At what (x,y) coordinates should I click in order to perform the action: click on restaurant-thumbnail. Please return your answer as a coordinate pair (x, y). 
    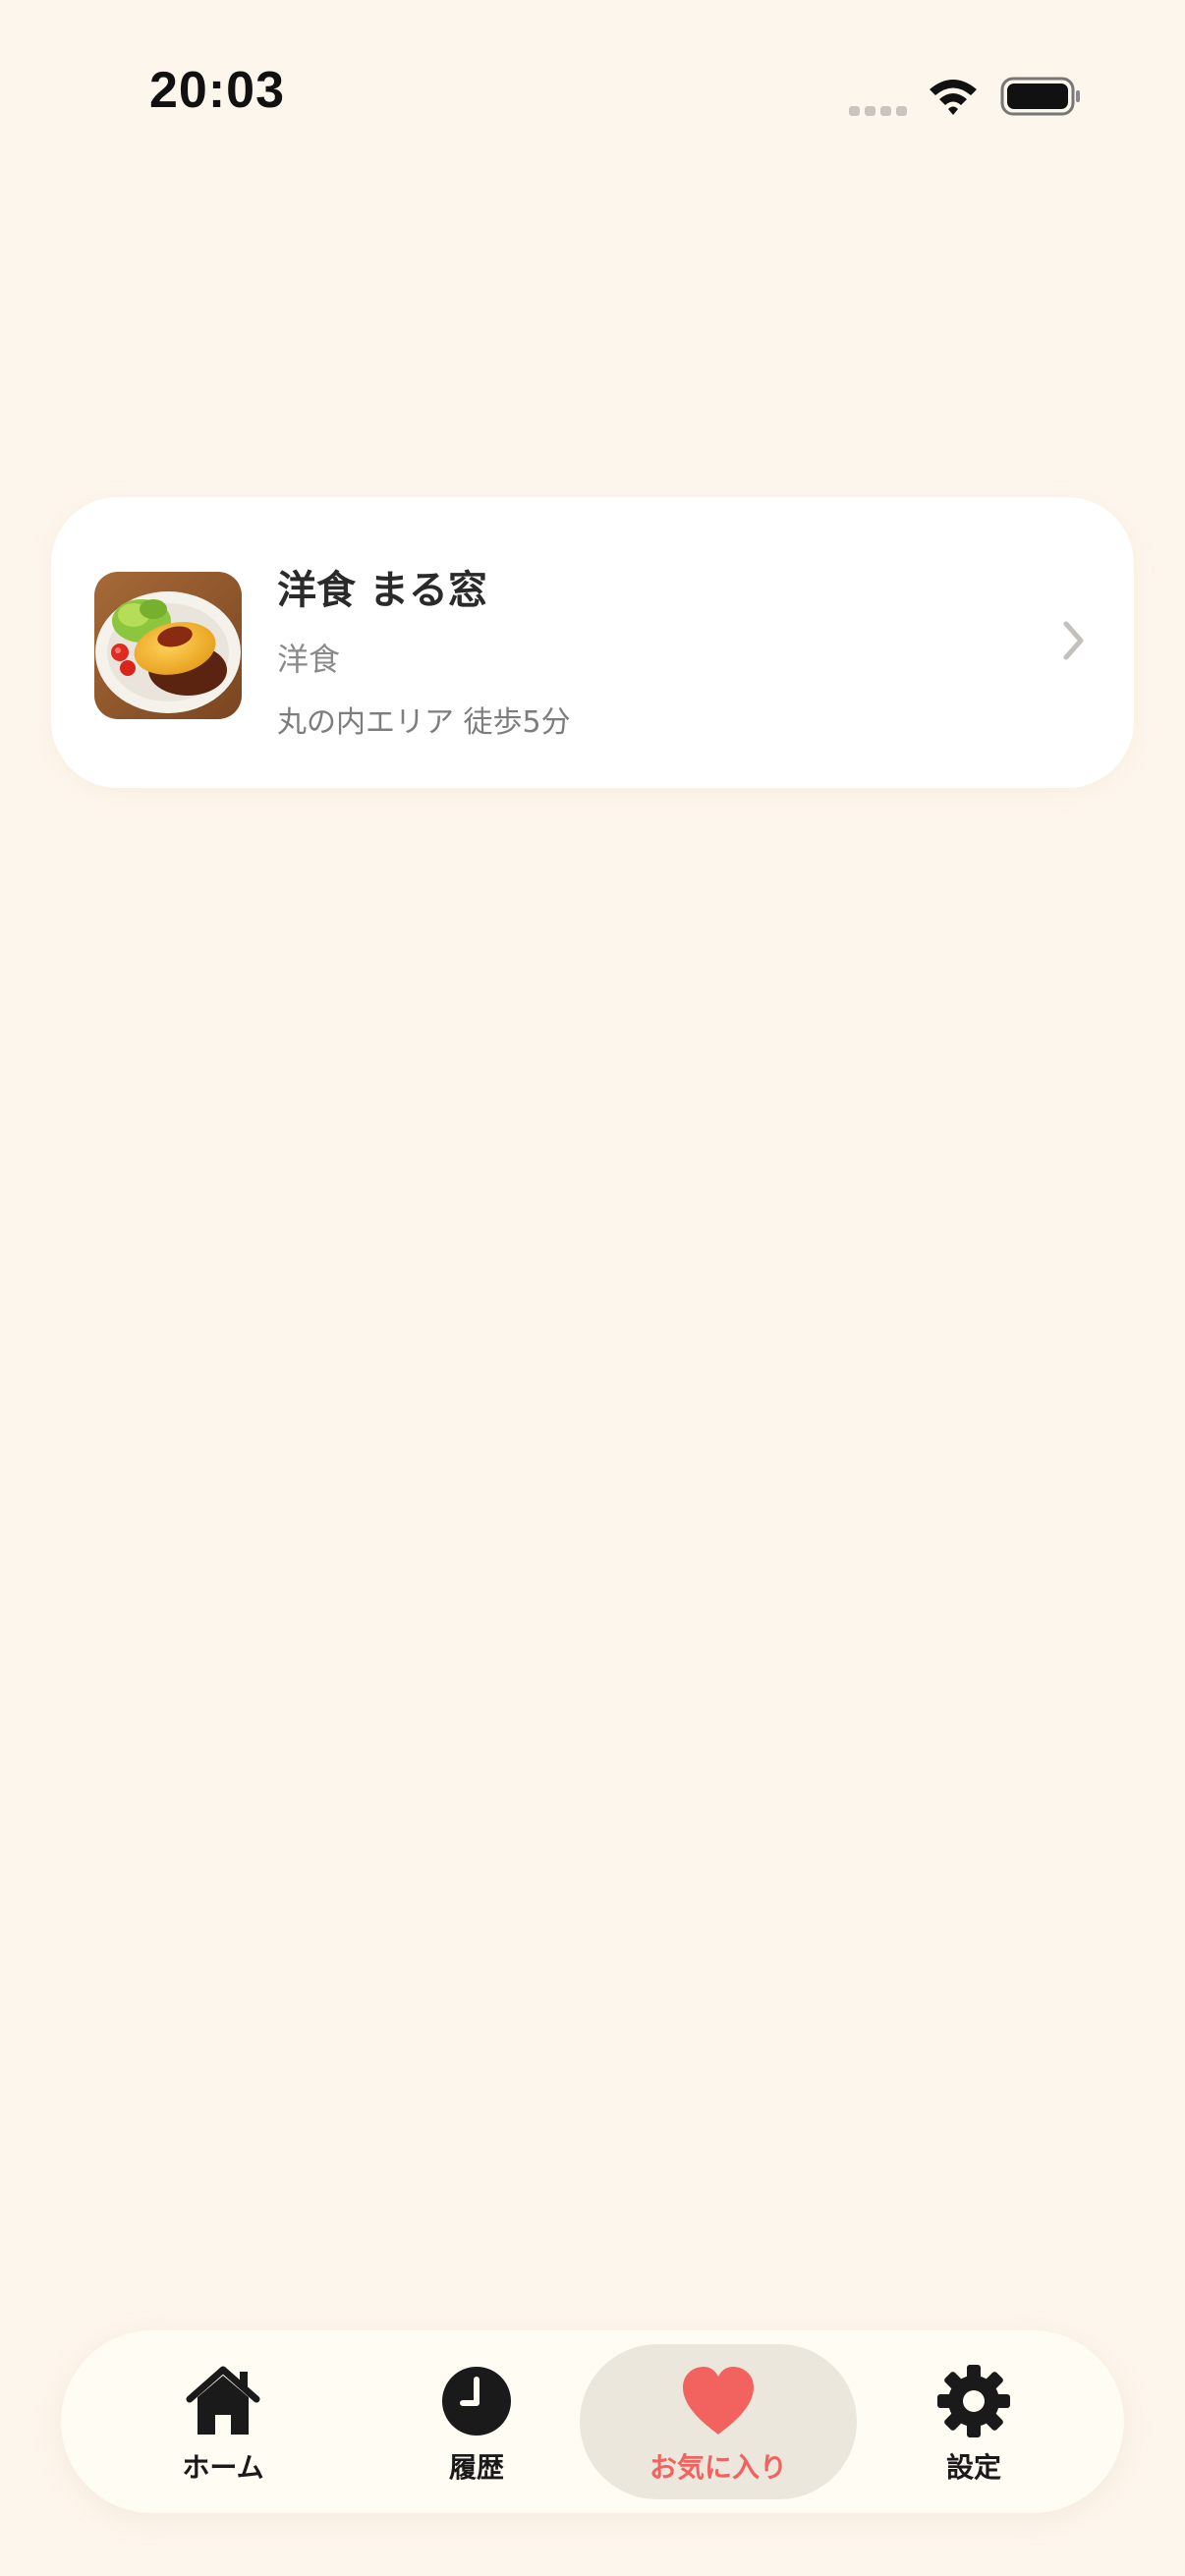
    Looking at the image, I should click on (168, 645).